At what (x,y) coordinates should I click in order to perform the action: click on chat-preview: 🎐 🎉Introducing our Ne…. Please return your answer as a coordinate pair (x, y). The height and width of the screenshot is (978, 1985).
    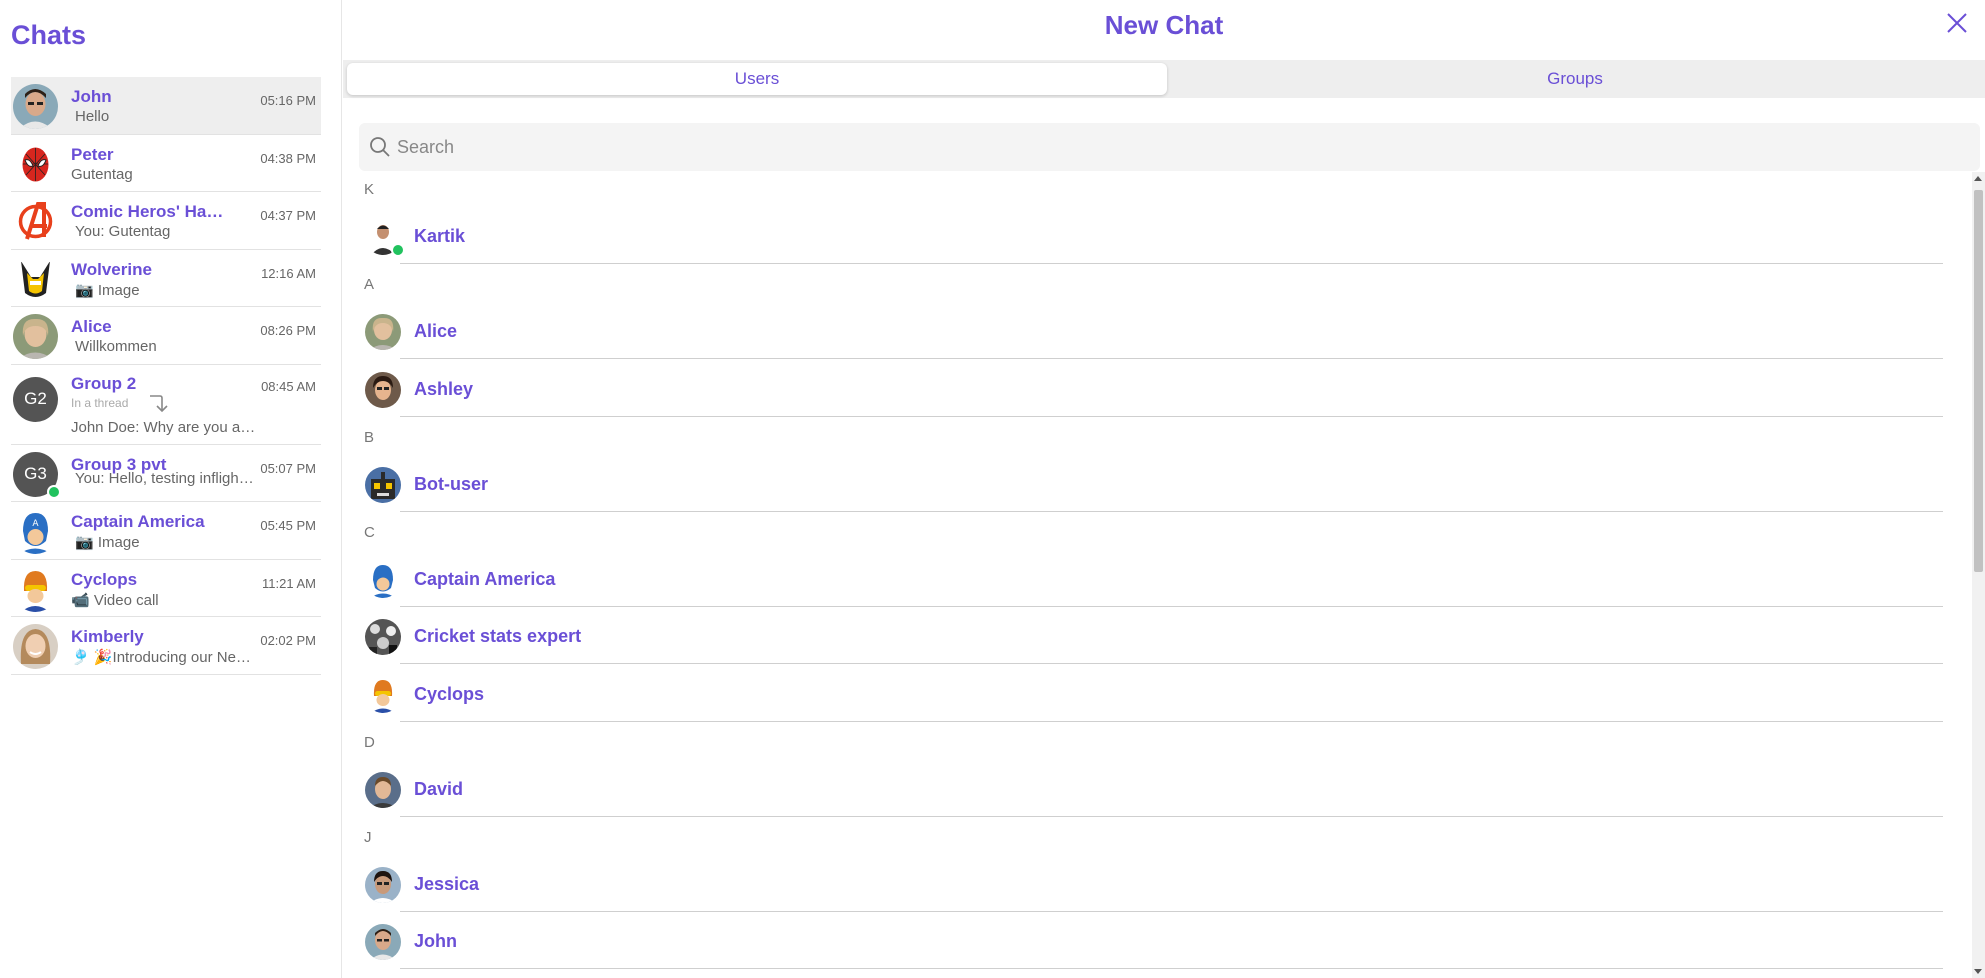
    Looking at the image, I should click on (161, 657).